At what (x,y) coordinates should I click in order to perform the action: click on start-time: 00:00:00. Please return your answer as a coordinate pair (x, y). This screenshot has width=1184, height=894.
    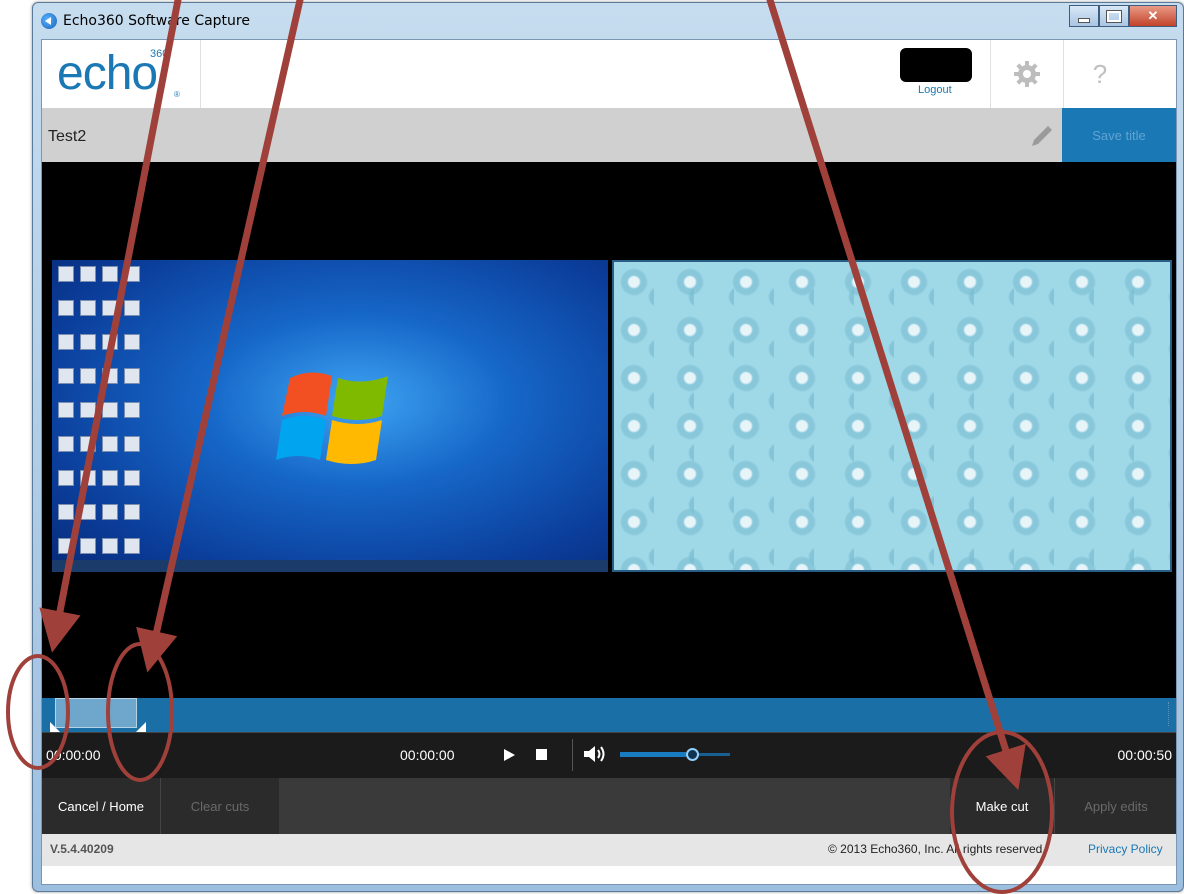
    Looking at the image, I should click on (73, 755).